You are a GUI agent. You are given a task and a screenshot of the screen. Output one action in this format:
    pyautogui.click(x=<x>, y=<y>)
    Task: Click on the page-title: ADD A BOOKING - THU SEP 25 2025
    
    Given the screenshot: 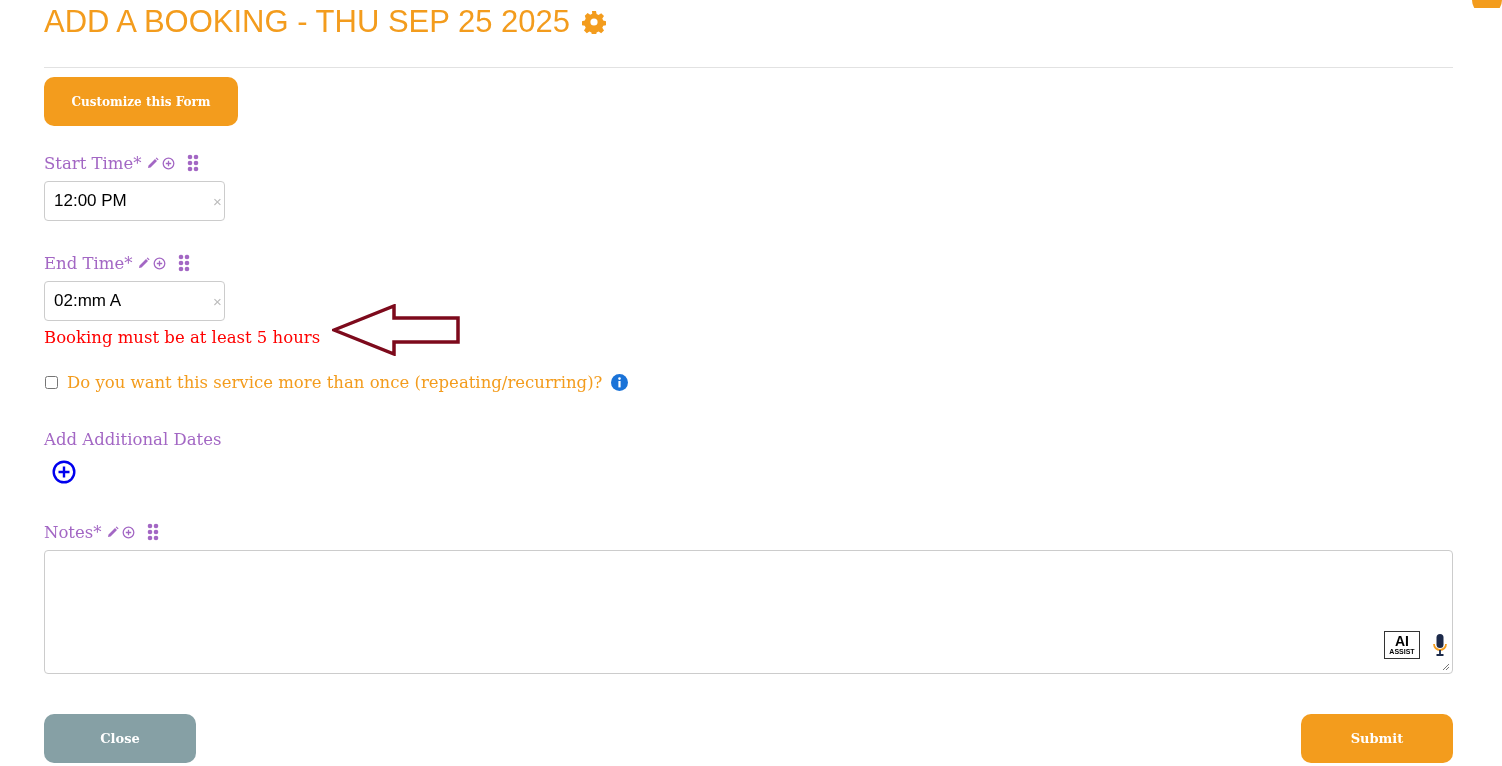 What is the action you would take?
    pyautogui.click(x=307, y=22)
    